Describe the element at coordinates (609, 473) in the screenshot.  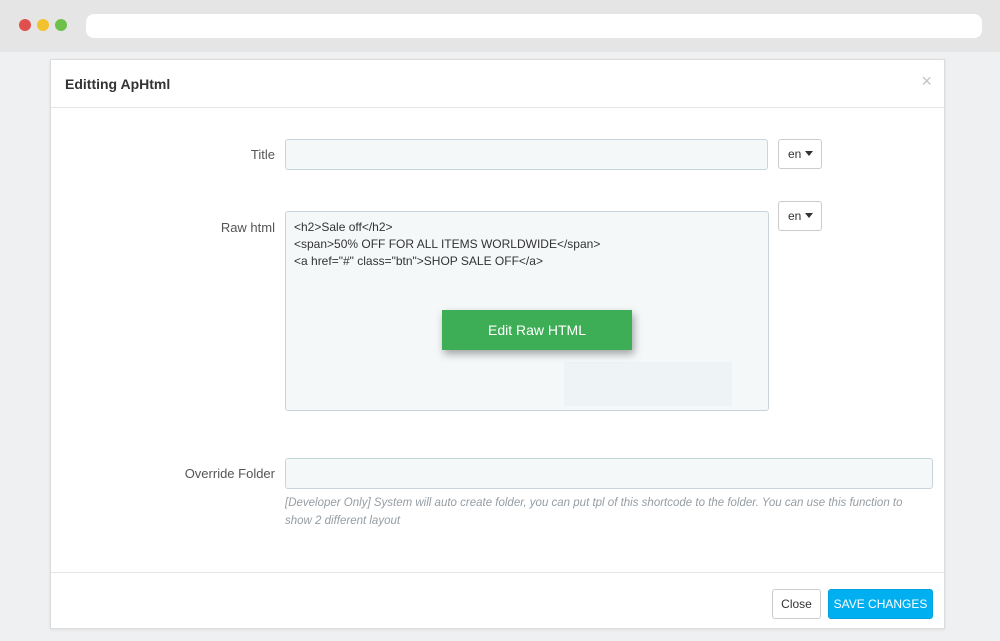
I see `override-folder-input` at that location.